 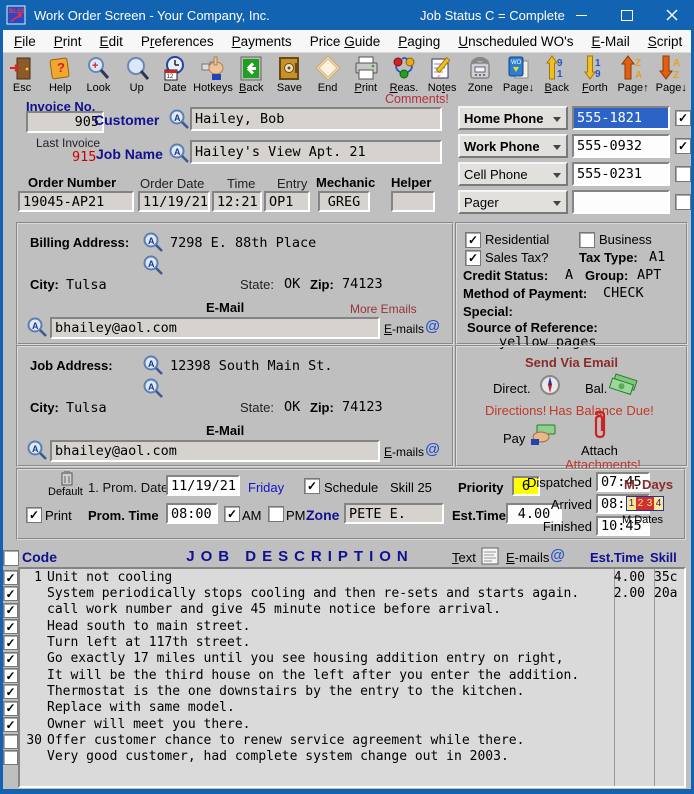 I want to click on schedule-checkbox: ✓, so click(x=312, y=486).